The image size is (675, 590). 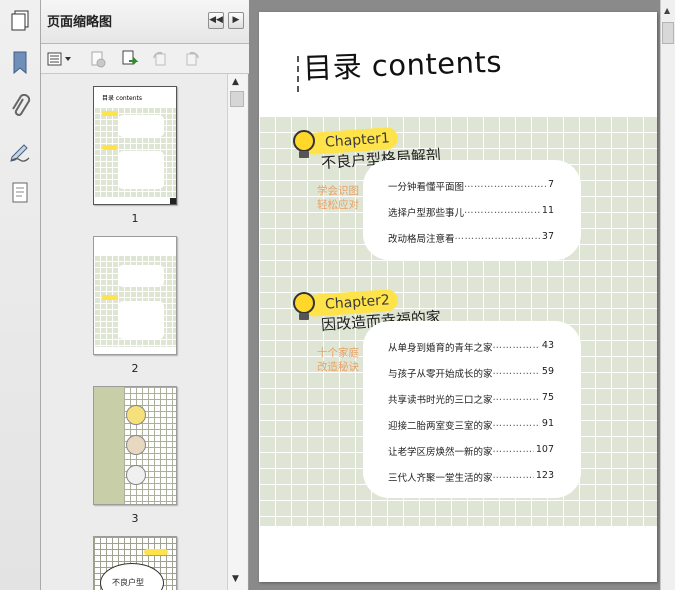 What do you see at coordinates (402, 65) in the screenshot?
I see `page-title: 目录 contents` at bounding box center [402, 65].